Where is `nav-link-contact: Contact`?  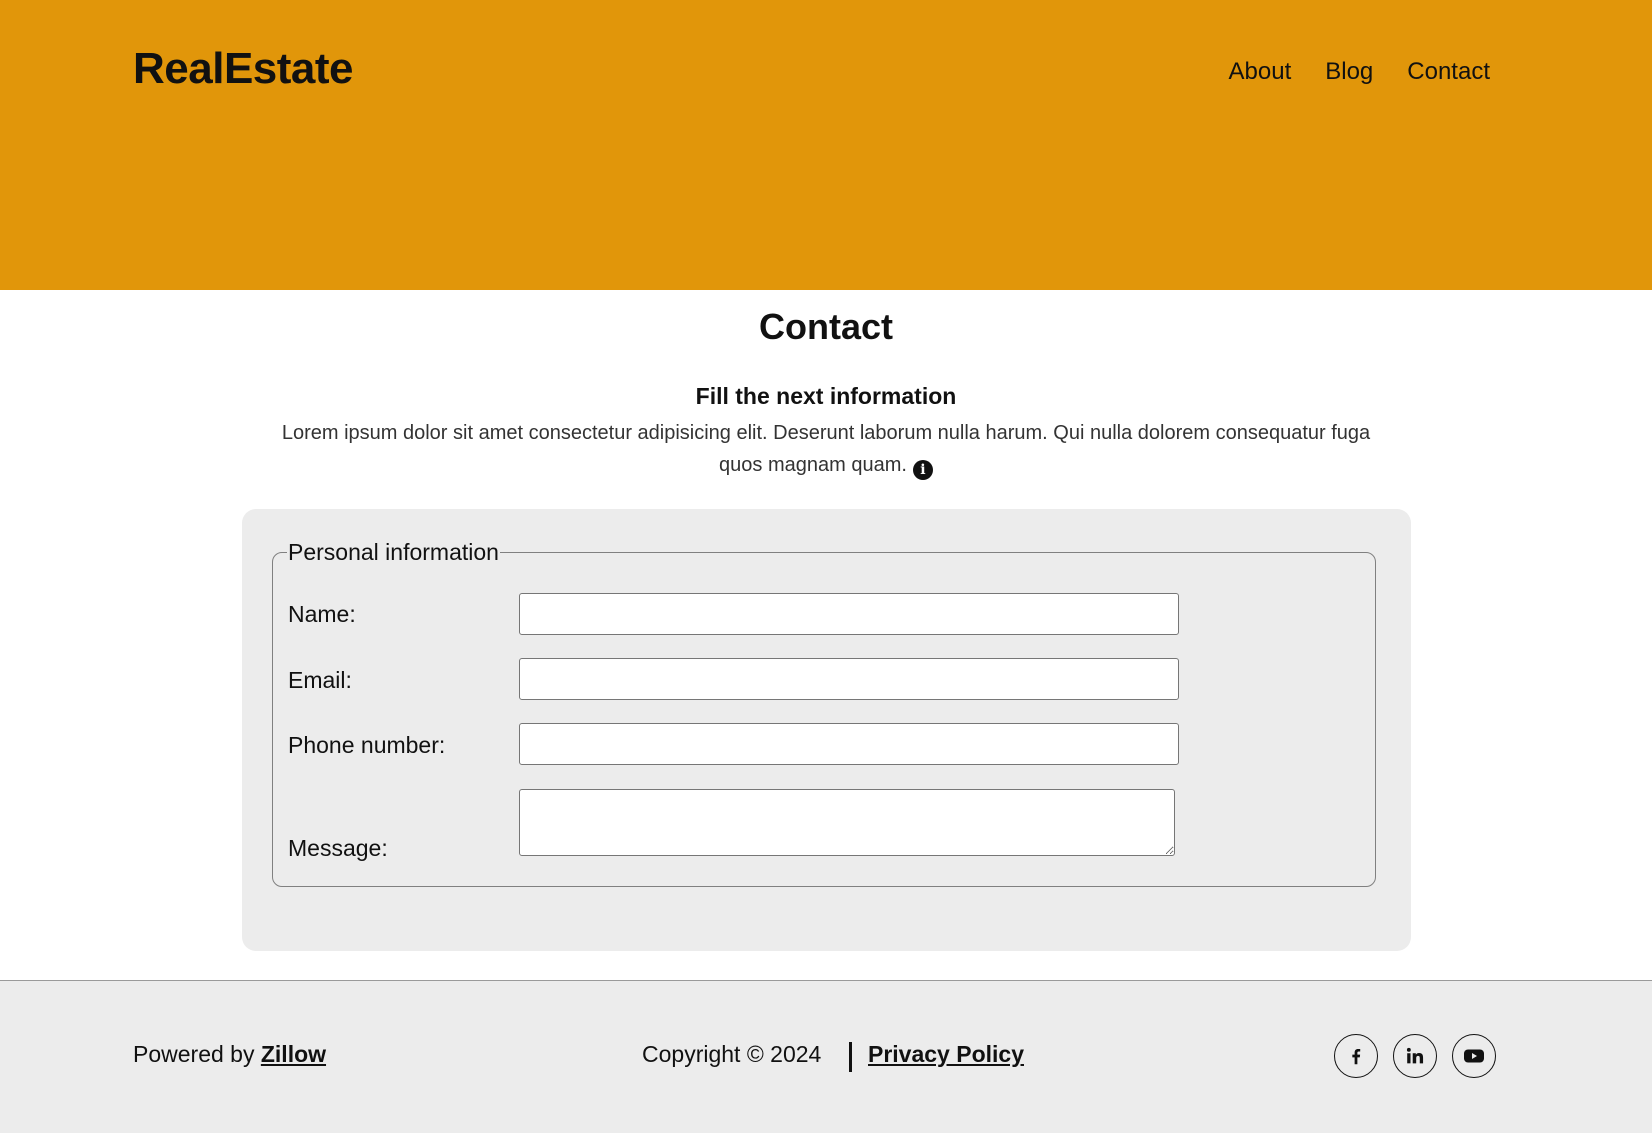 nav-link-contact: Contact is located at coordinates (1448, 72).